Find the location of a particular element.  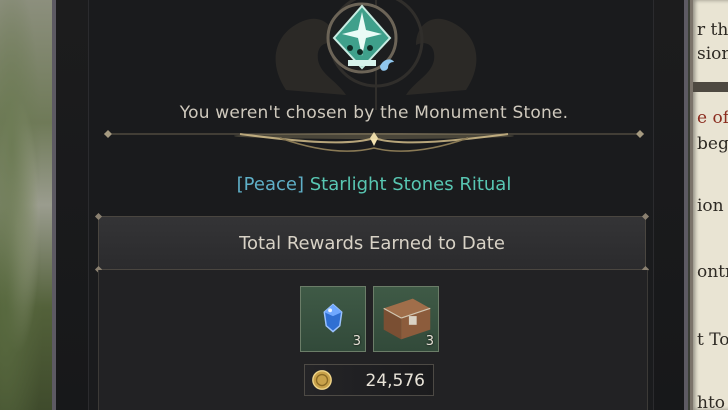

quest-title: [Peace] Starlight Stones Ritual is located at coordinates (374, 184).